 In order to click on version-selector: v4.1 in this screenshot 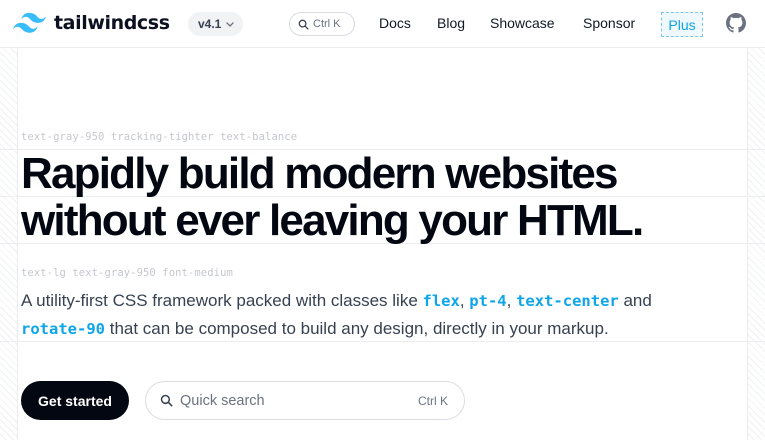, I will do `click(216, 24)`.